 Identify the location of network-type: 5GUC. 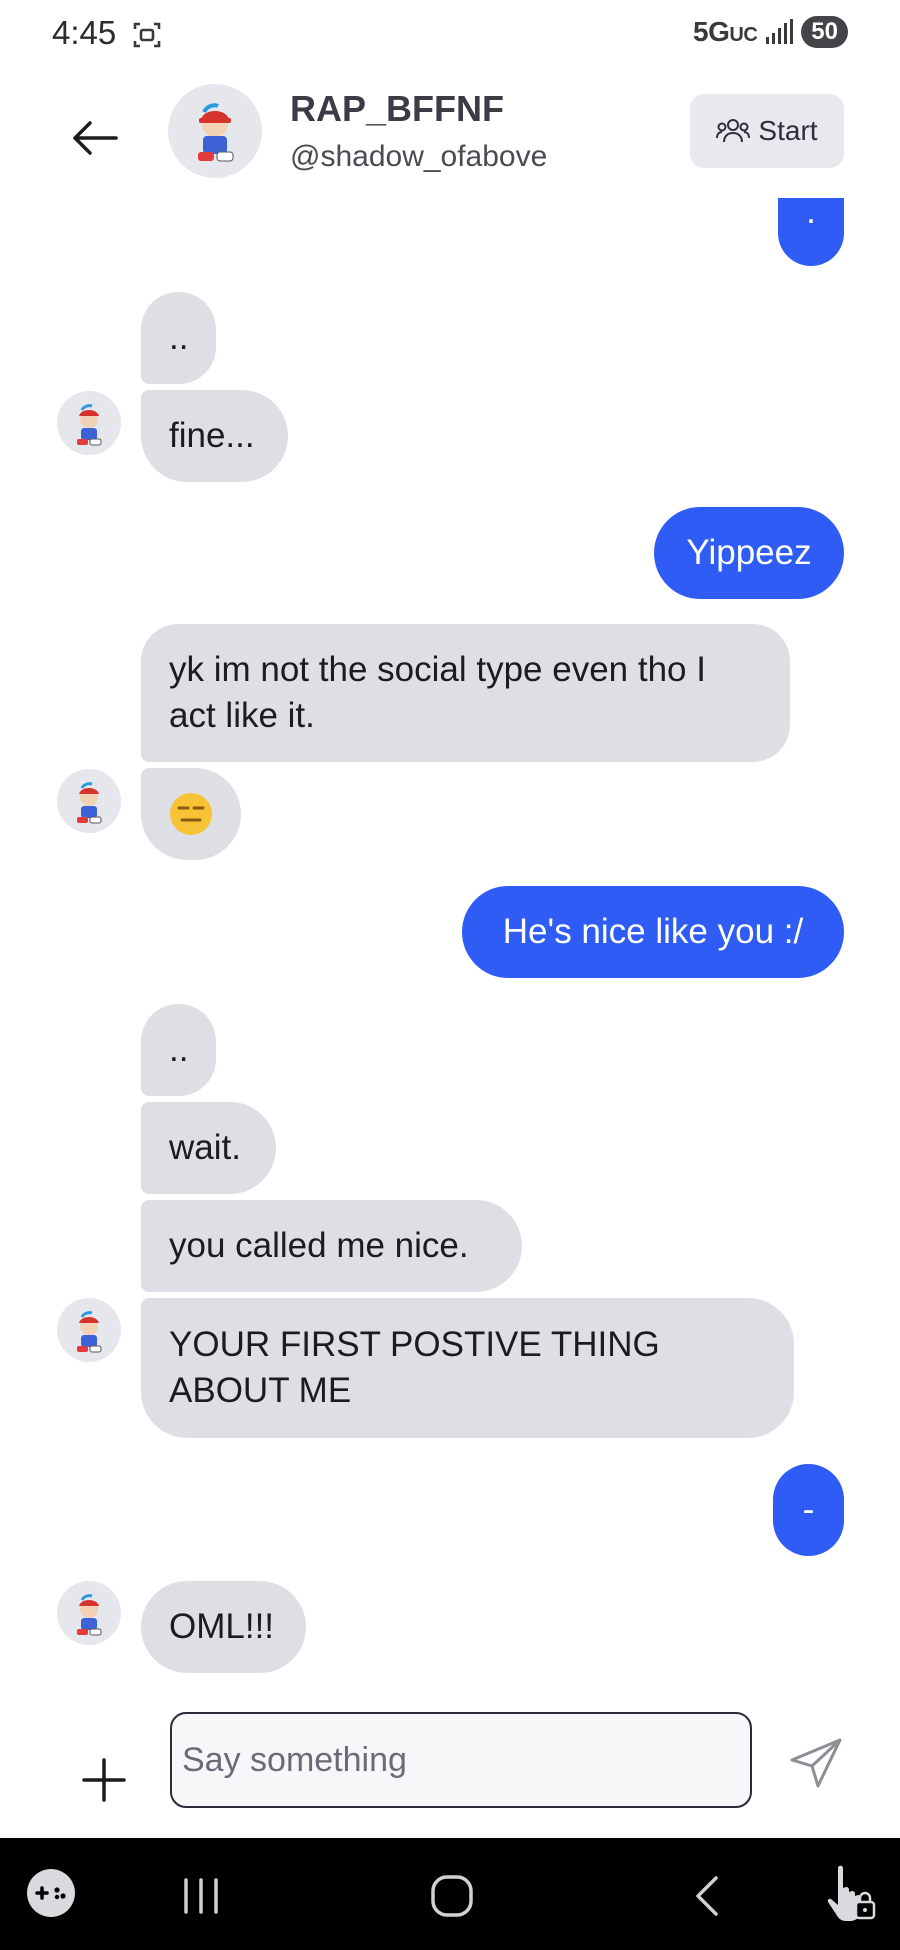
(725, 31).